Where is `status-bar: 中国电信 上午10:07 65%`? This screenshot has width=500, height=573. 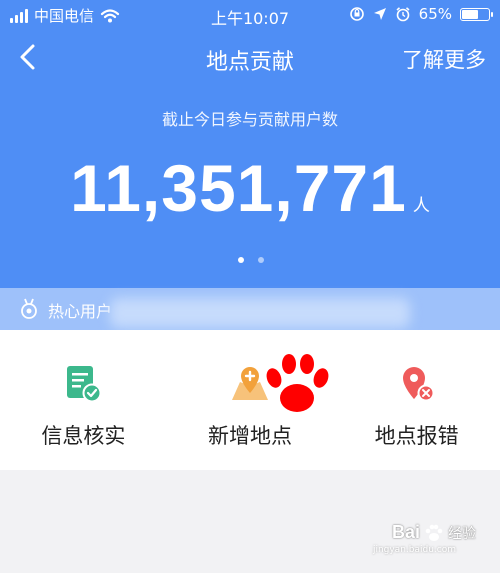 status-bar: 中国电信 上午10:07 65% is located at coordinates (250, 14).